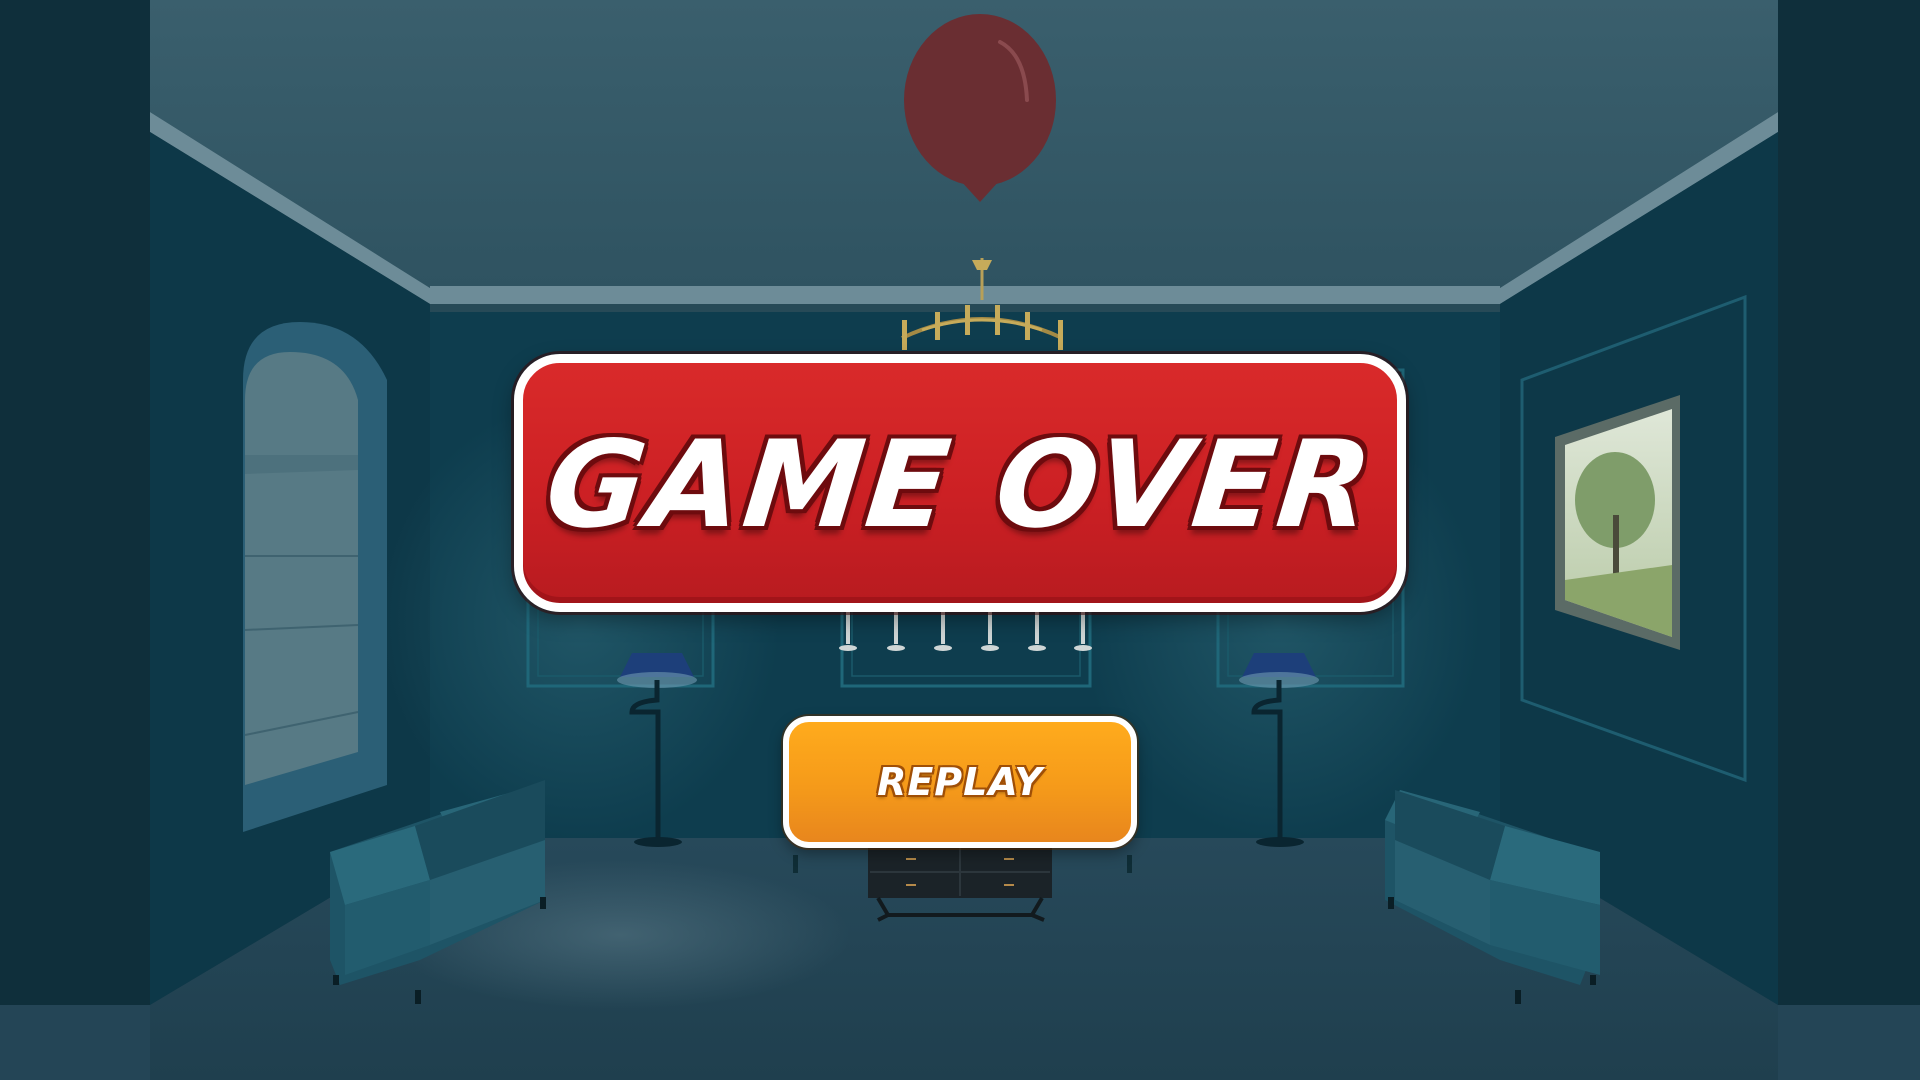 This screenshot has height=1080, width=1920. I want to click on left-pillar, so click(75, 540).